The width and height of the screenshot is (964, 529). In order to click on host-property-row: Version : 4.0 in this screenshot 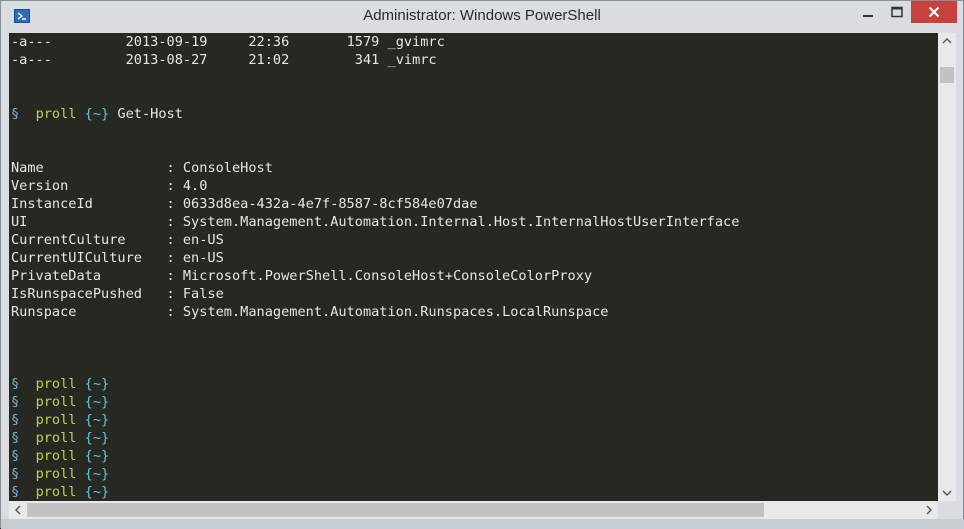, I will do `click(109, 186)`.